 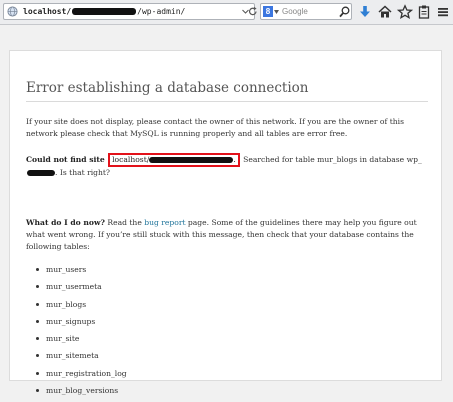 What do you see at coordinates (234, 159) in the screenshot?
I see `host-suffix: .` at bounding box center [234, 159].